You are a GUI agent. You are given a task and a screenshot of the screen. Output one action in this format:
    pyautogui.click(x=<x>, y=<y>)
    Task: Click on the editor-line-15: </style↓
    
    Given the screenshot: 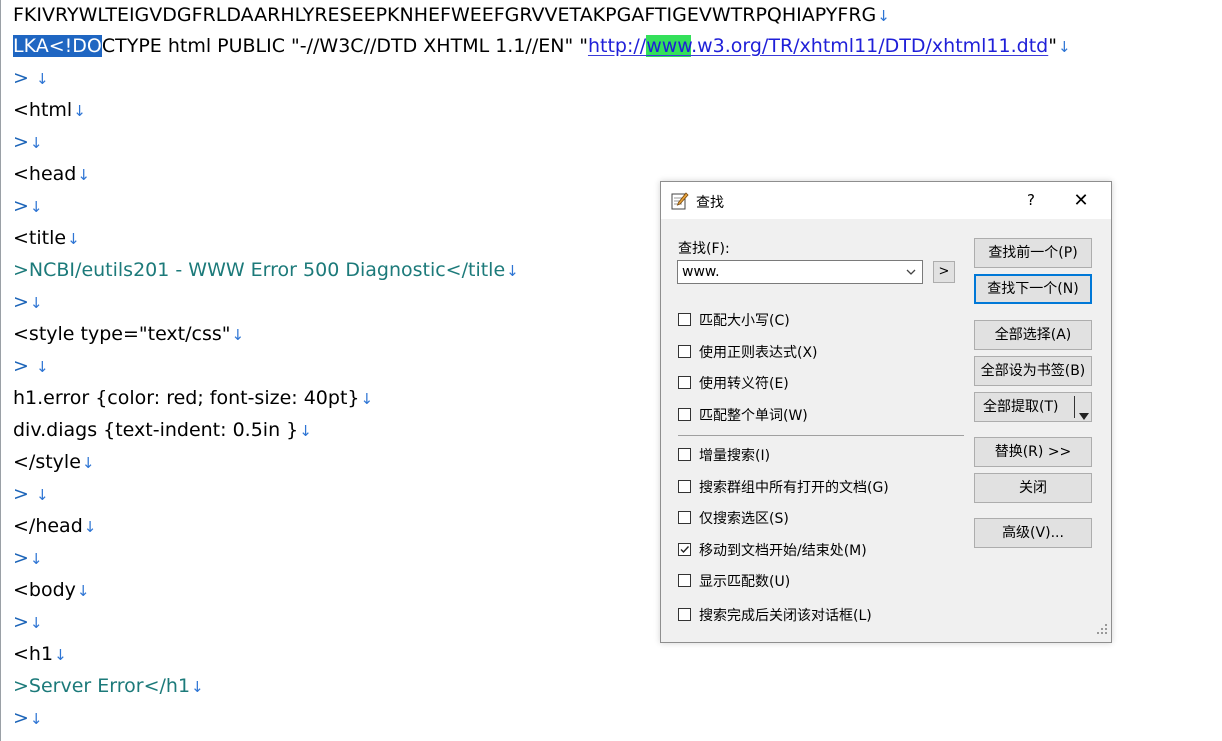 What is the action you would take?
    pyautogui.click(x=53, y=463)
    